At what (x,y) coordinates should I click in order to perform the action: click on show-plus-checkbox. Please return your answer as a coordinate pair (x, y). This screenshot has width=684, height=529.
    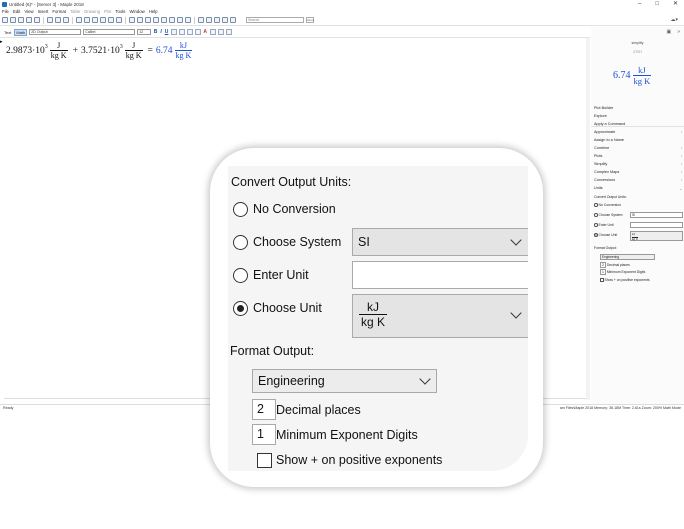
    Looking at the image, I should click on (264, 460).